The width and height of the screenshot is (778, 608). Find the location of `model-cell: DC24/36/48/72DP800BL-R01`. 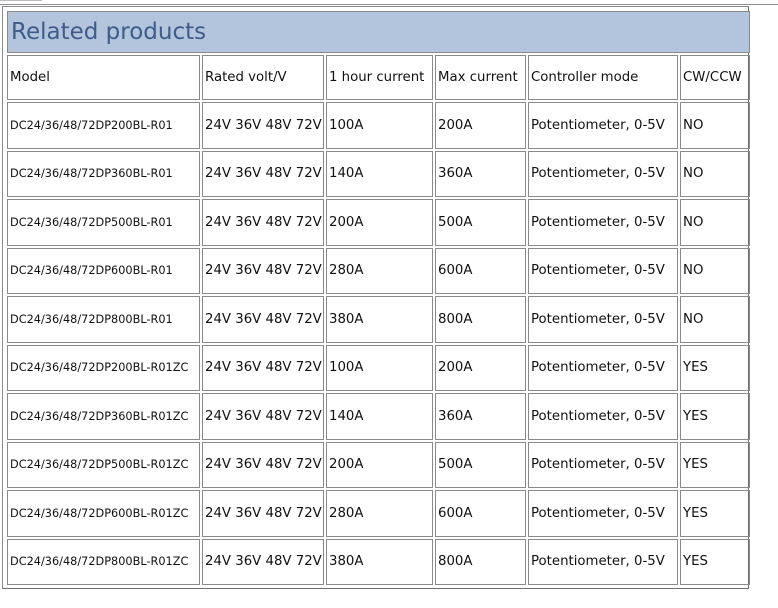

model-cell: DC24/36/48/72DP800BL-R01 is located at coordinates (103, 319).